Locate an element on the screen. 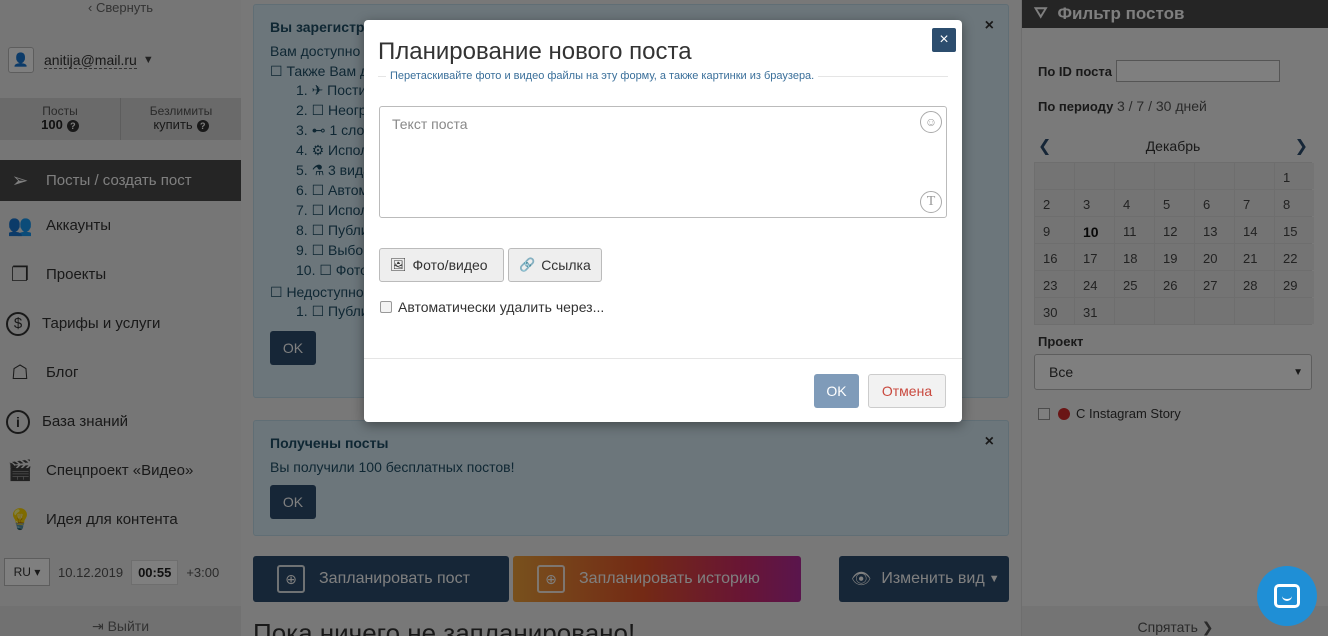 The image size is (1328, 636). text-format-icon: T is located at coordinates (931, 202).